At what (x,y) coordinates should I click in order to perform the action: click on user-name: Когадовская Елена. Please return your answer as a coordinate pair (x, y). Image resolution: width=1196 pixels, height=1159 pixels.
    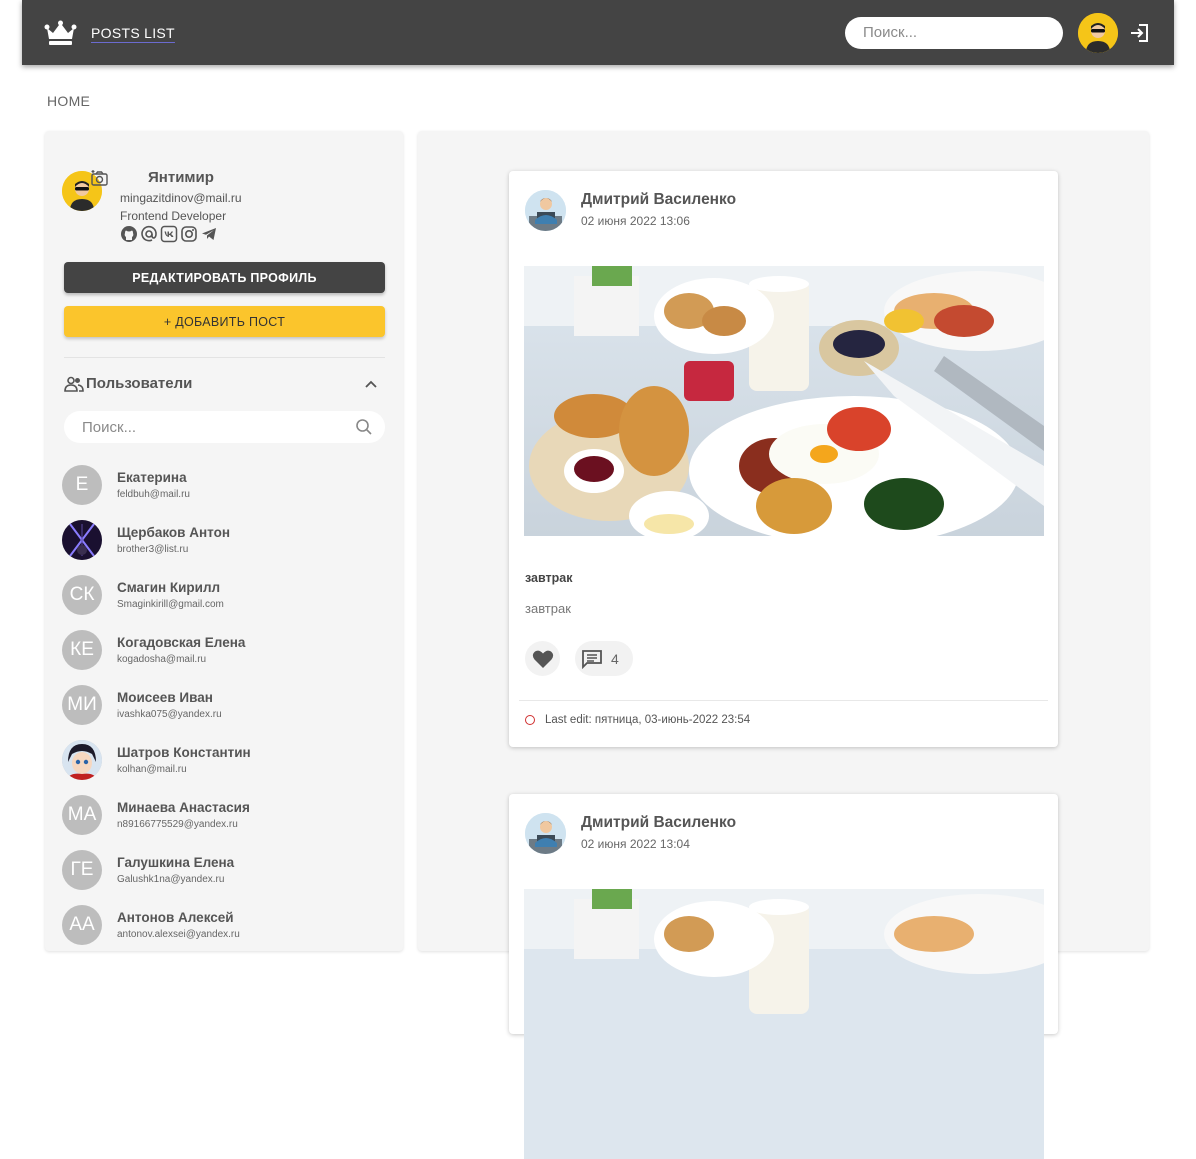
    Looking at the image, I should click on (181, 642).